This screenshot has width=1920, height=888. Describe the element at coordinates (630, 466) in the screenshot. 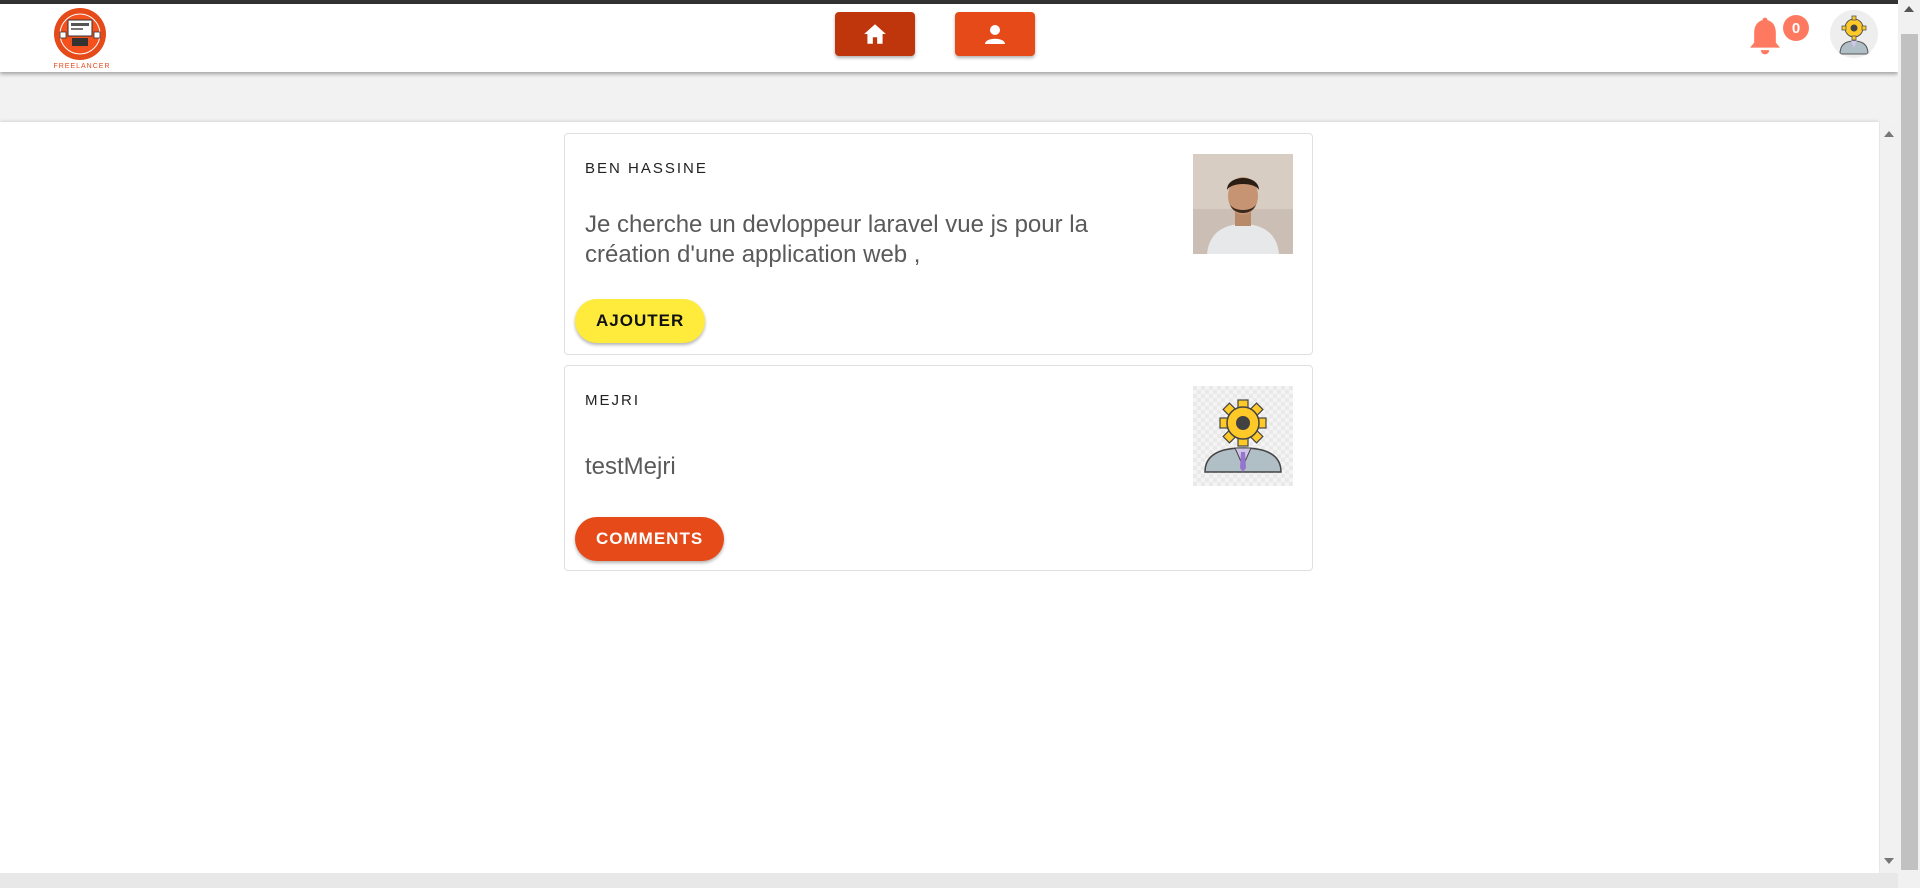

I see `post-text: testMejri` at that location.